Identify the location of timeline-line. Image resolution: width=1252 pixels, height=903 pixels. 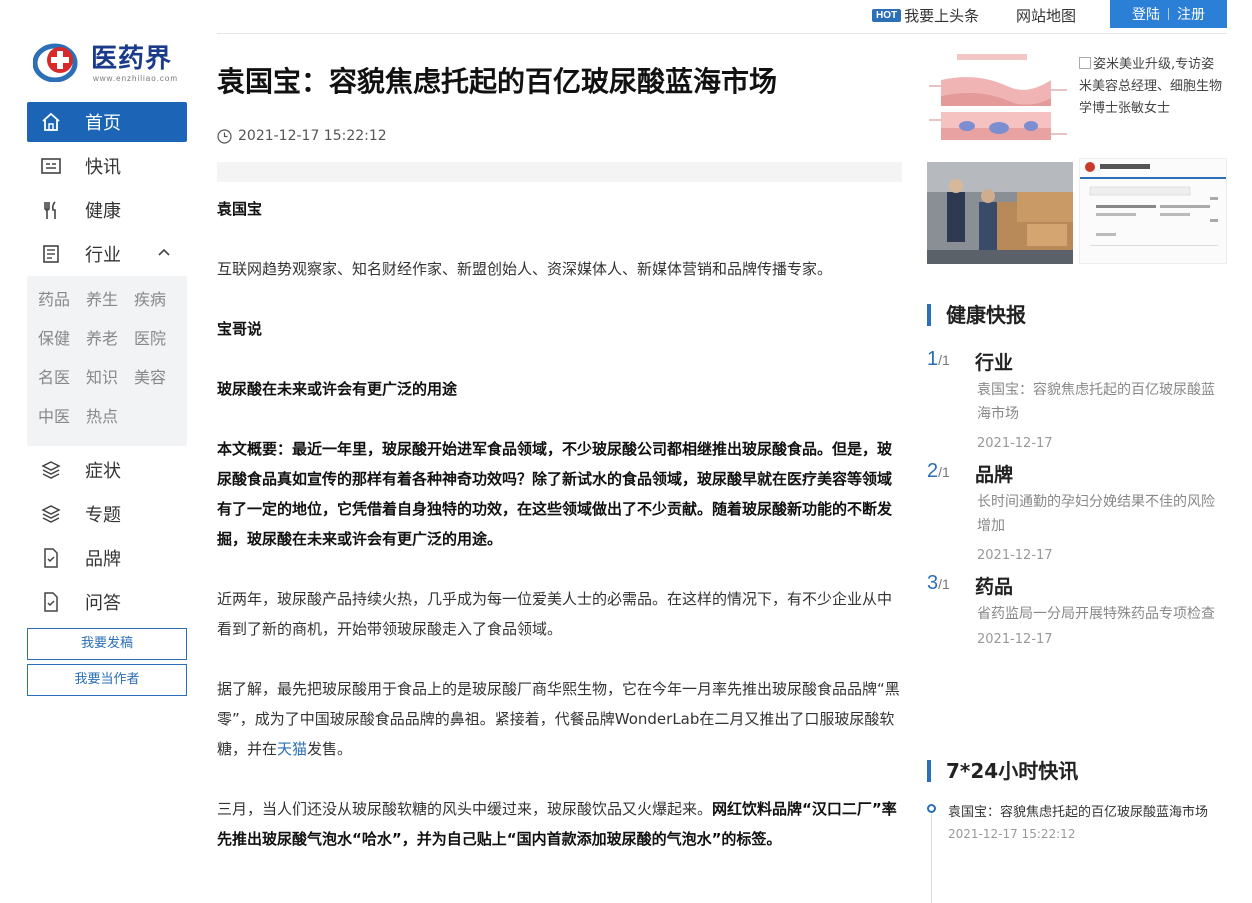
(931, 858).